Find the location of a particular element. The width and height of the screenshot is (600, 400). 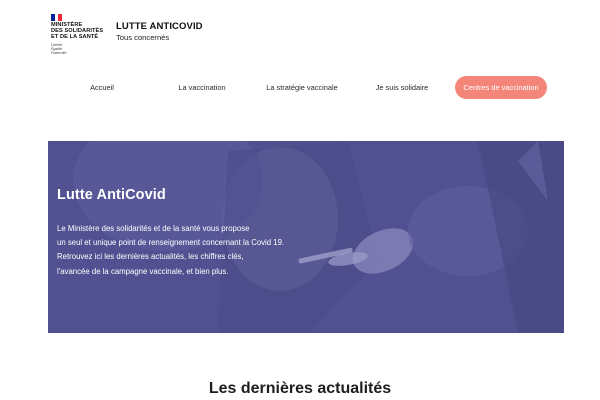

flag-red is located at coordinates (60, 17).